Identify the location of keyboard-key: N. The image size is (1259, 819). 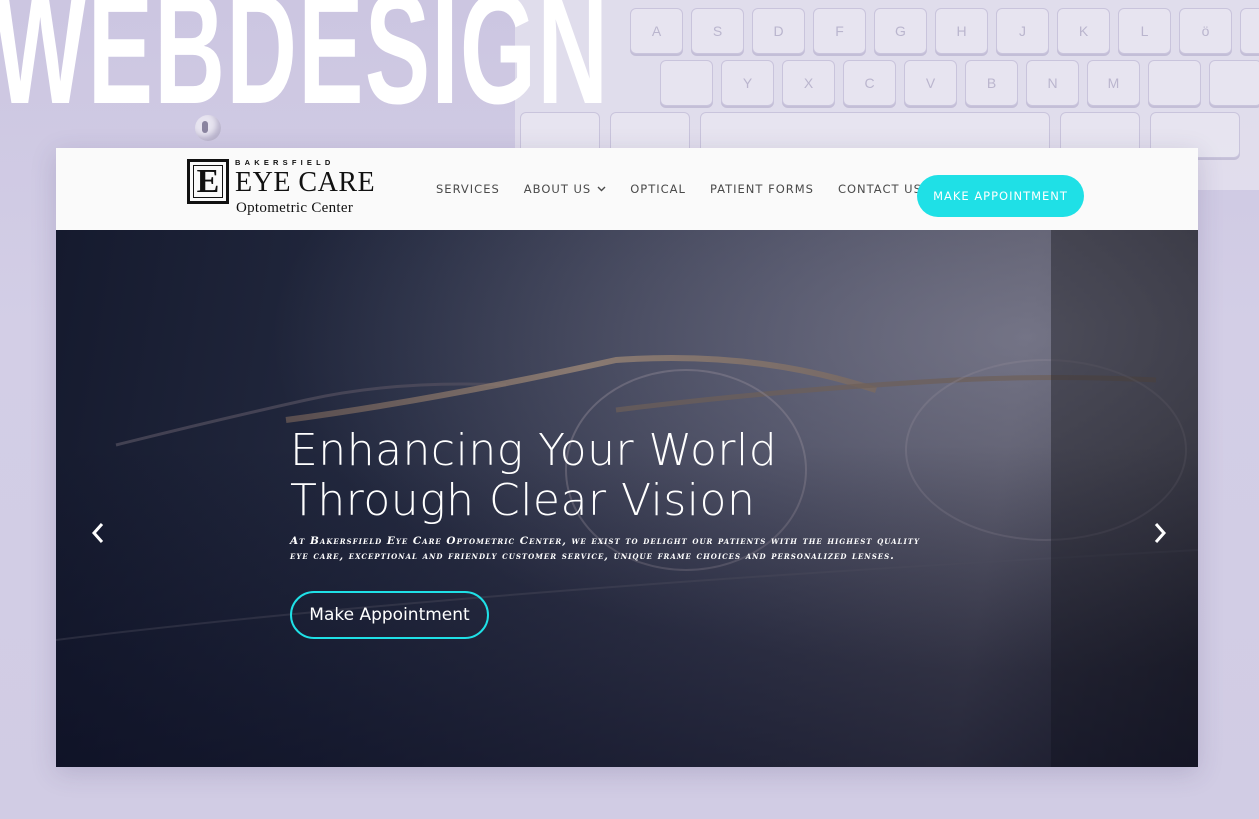
(1052, 83).